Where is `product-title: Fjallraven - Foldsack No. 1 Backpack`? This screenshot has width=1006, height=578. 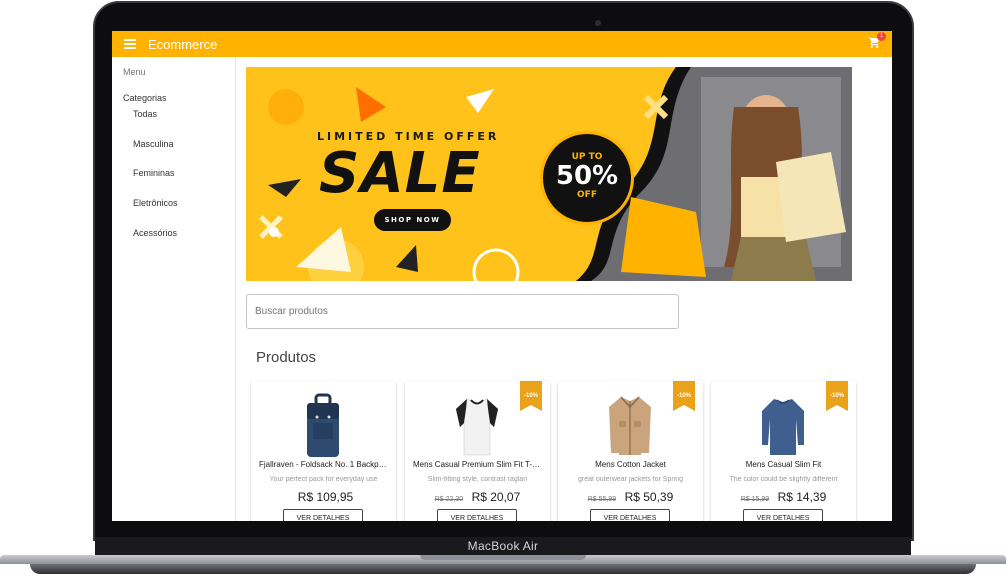 product-title: Fjallraven - Foldsack No. 1 Backpack is located at coordinates (323, 464).